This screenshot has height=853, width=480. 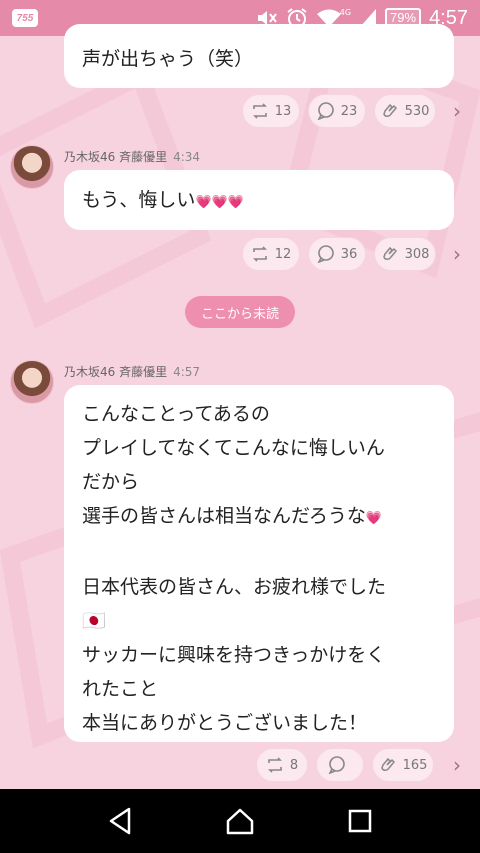 I want to click on home-icon, so click(x=240, y=821).